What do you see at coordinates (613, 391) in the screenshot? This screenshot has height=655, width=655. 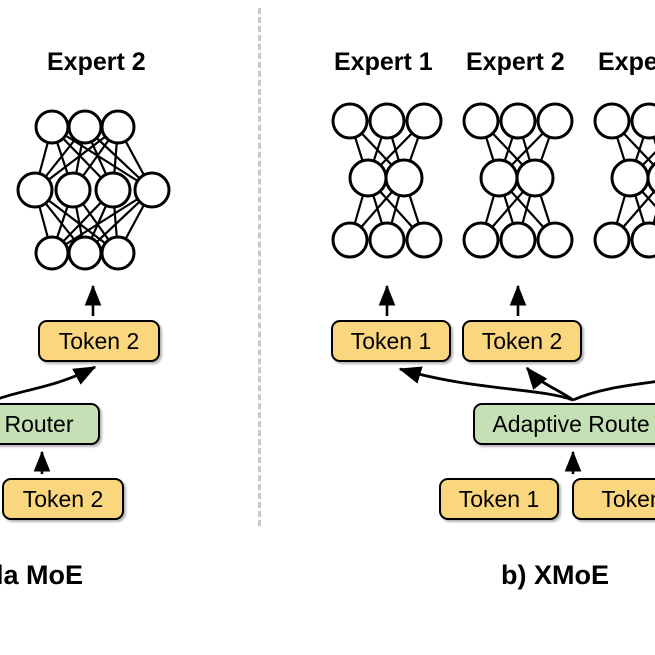 I see `arrow-right-router-to-token3` at bounding box center [613, 391].